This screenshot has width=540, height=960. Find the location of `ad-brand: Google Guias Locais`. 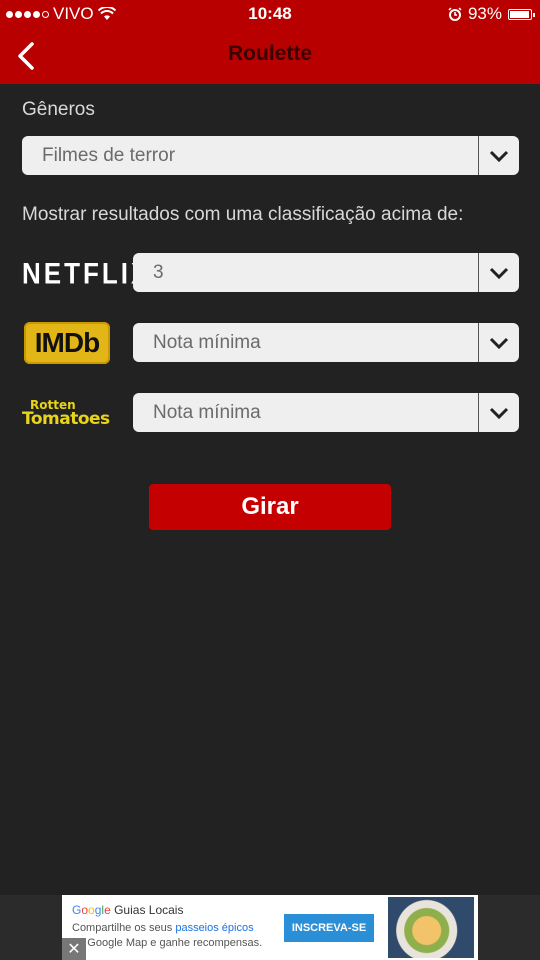

ad-brand: Google Guias Locais is located at coordinates (127, 910).